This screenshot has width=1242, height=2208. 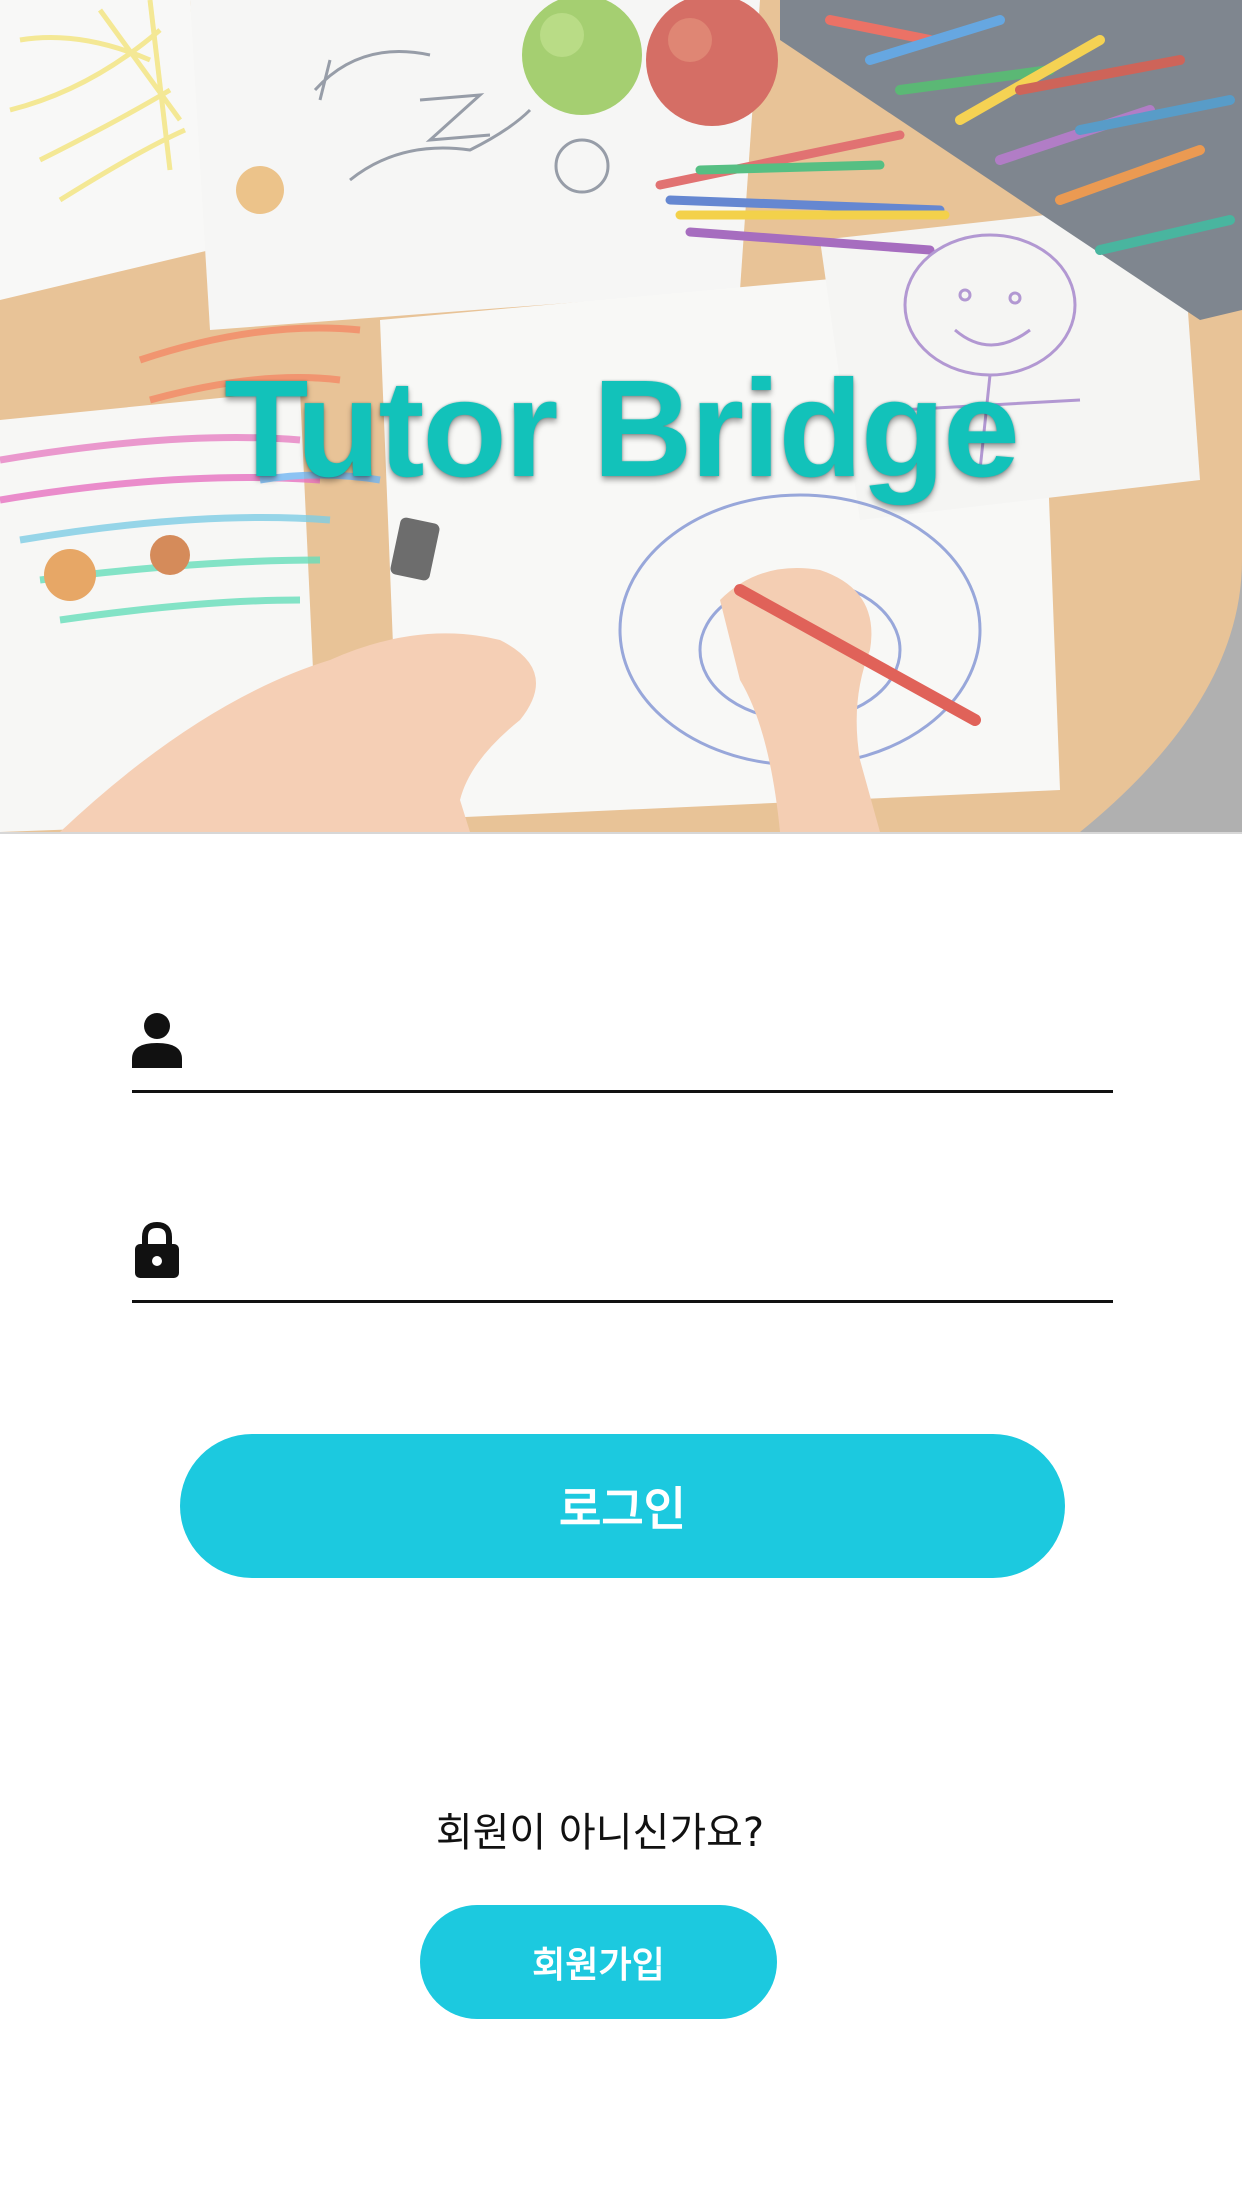 I want to click on password-field, so click(x=622, y=1256).